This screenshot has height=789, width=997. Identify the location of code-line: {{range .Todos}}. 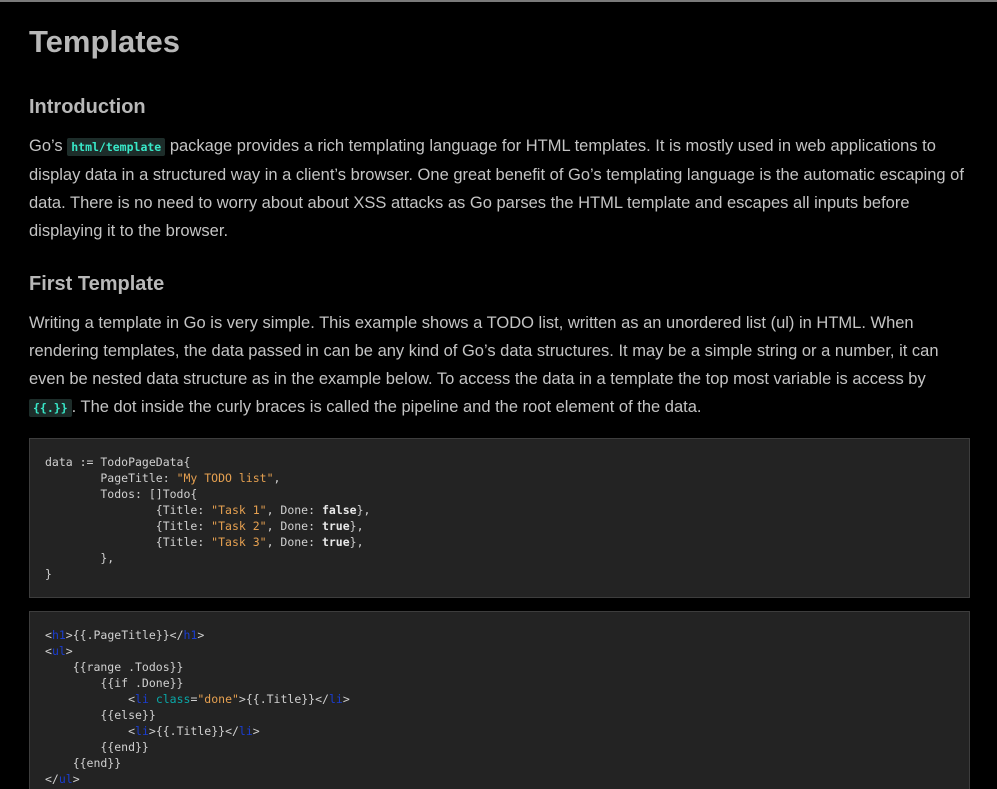
(114, 667).